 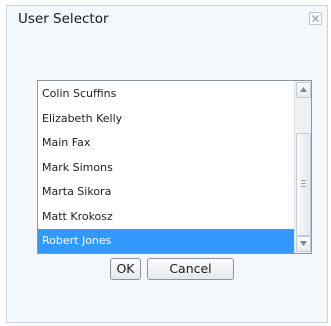 I want to click on user-list-item-colin-scuffins: Colin Scuffins, so click(x=166, y=94).